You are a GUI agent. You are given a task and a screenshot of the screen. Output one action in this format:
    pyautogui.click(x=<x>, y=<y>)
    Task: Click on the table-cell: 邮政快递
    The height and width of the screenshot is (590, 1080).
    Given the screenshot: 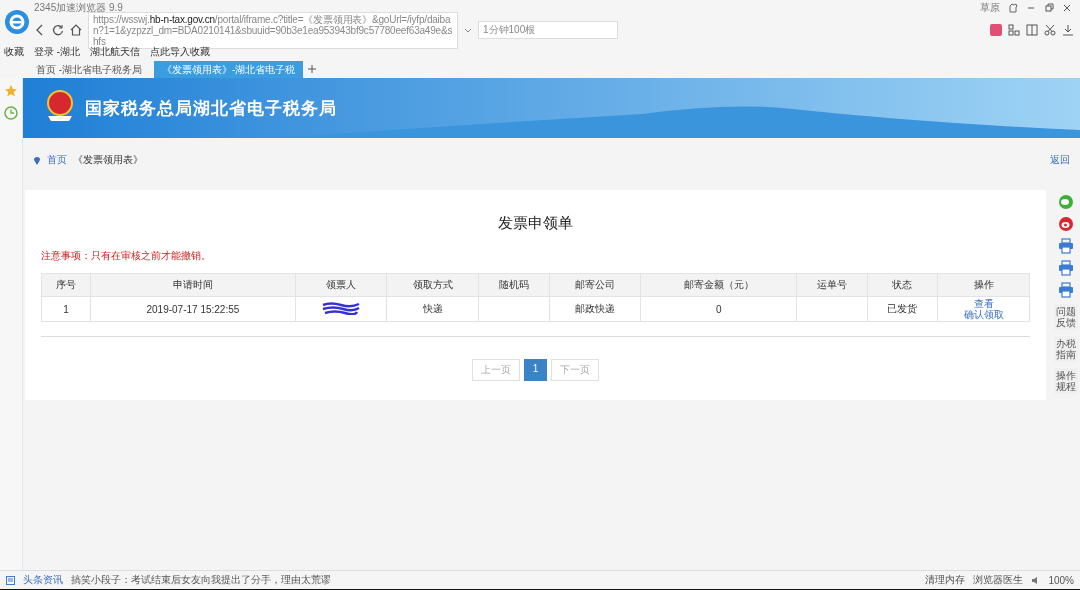 What is the action you would take?
    pyautogui.click(x=595, y=309)
    